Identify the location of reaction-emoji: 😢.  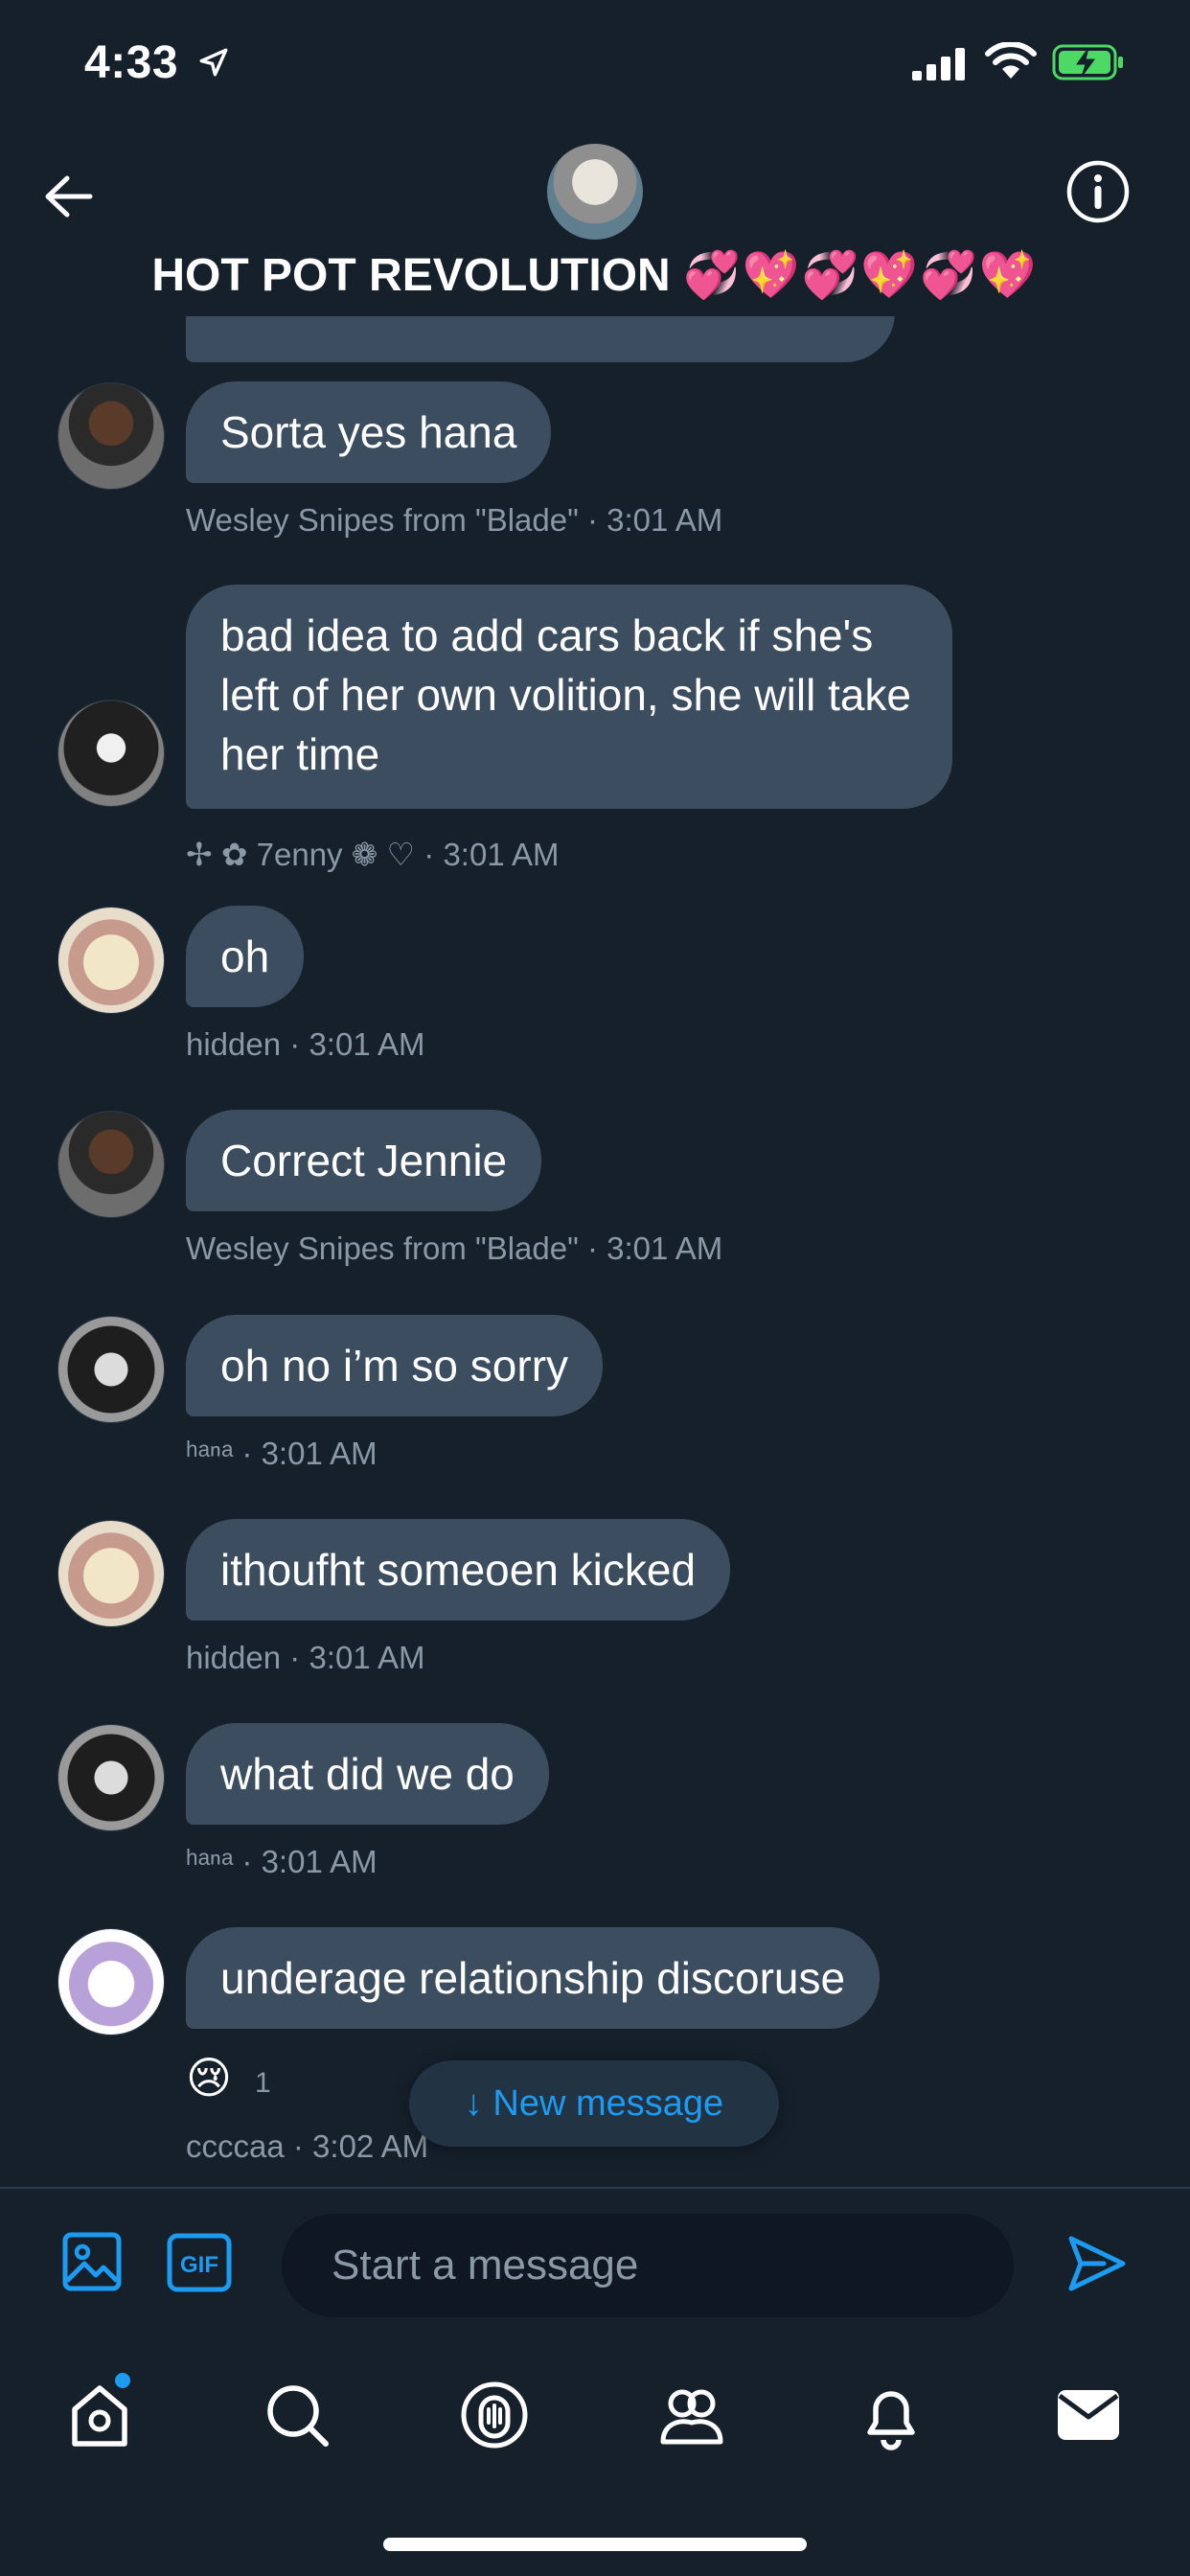
(209, 2078).